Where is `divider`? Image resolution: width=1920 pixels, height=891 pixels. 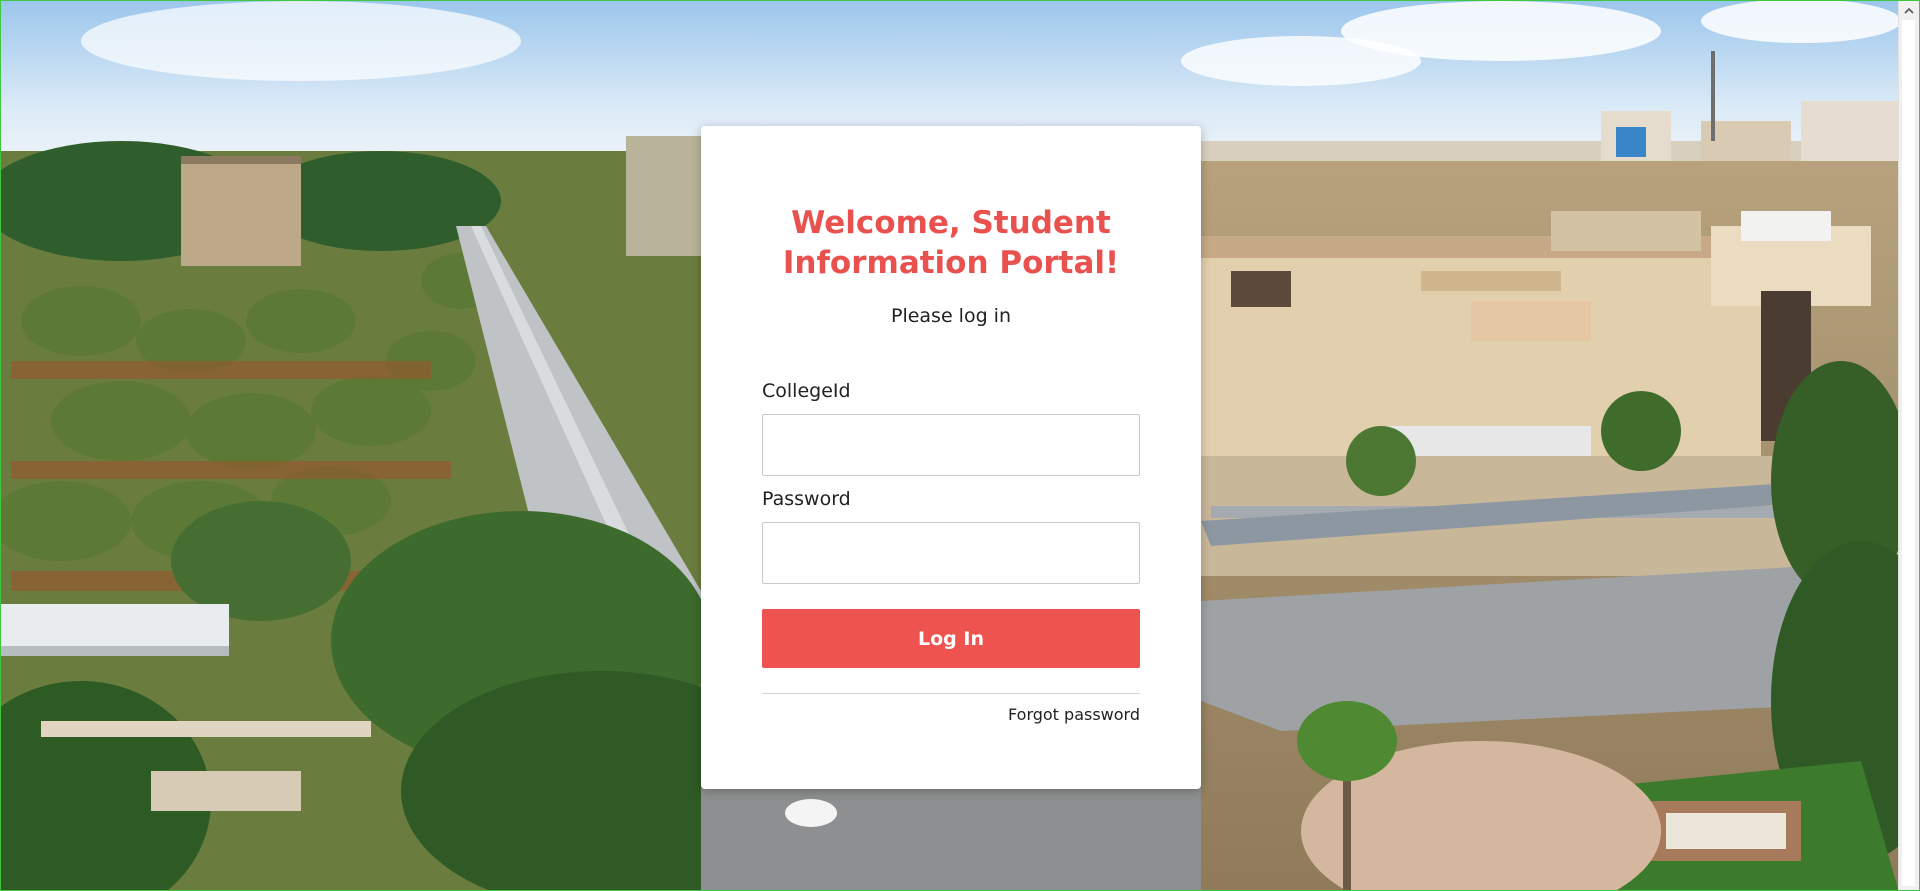 divider is located at coordinates (951, 693).